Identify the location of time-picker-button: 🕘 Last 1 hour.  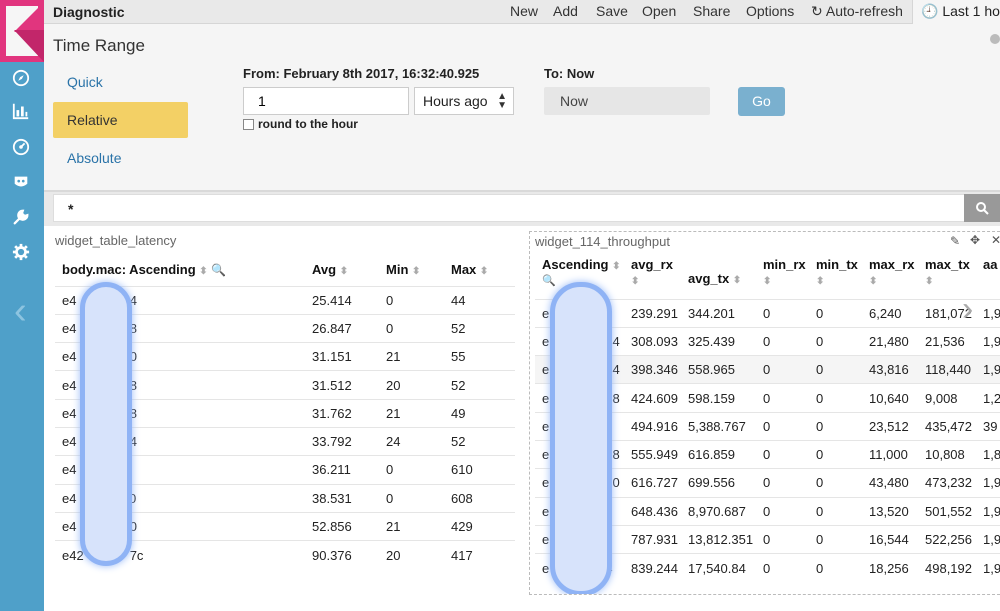
(956, 12).